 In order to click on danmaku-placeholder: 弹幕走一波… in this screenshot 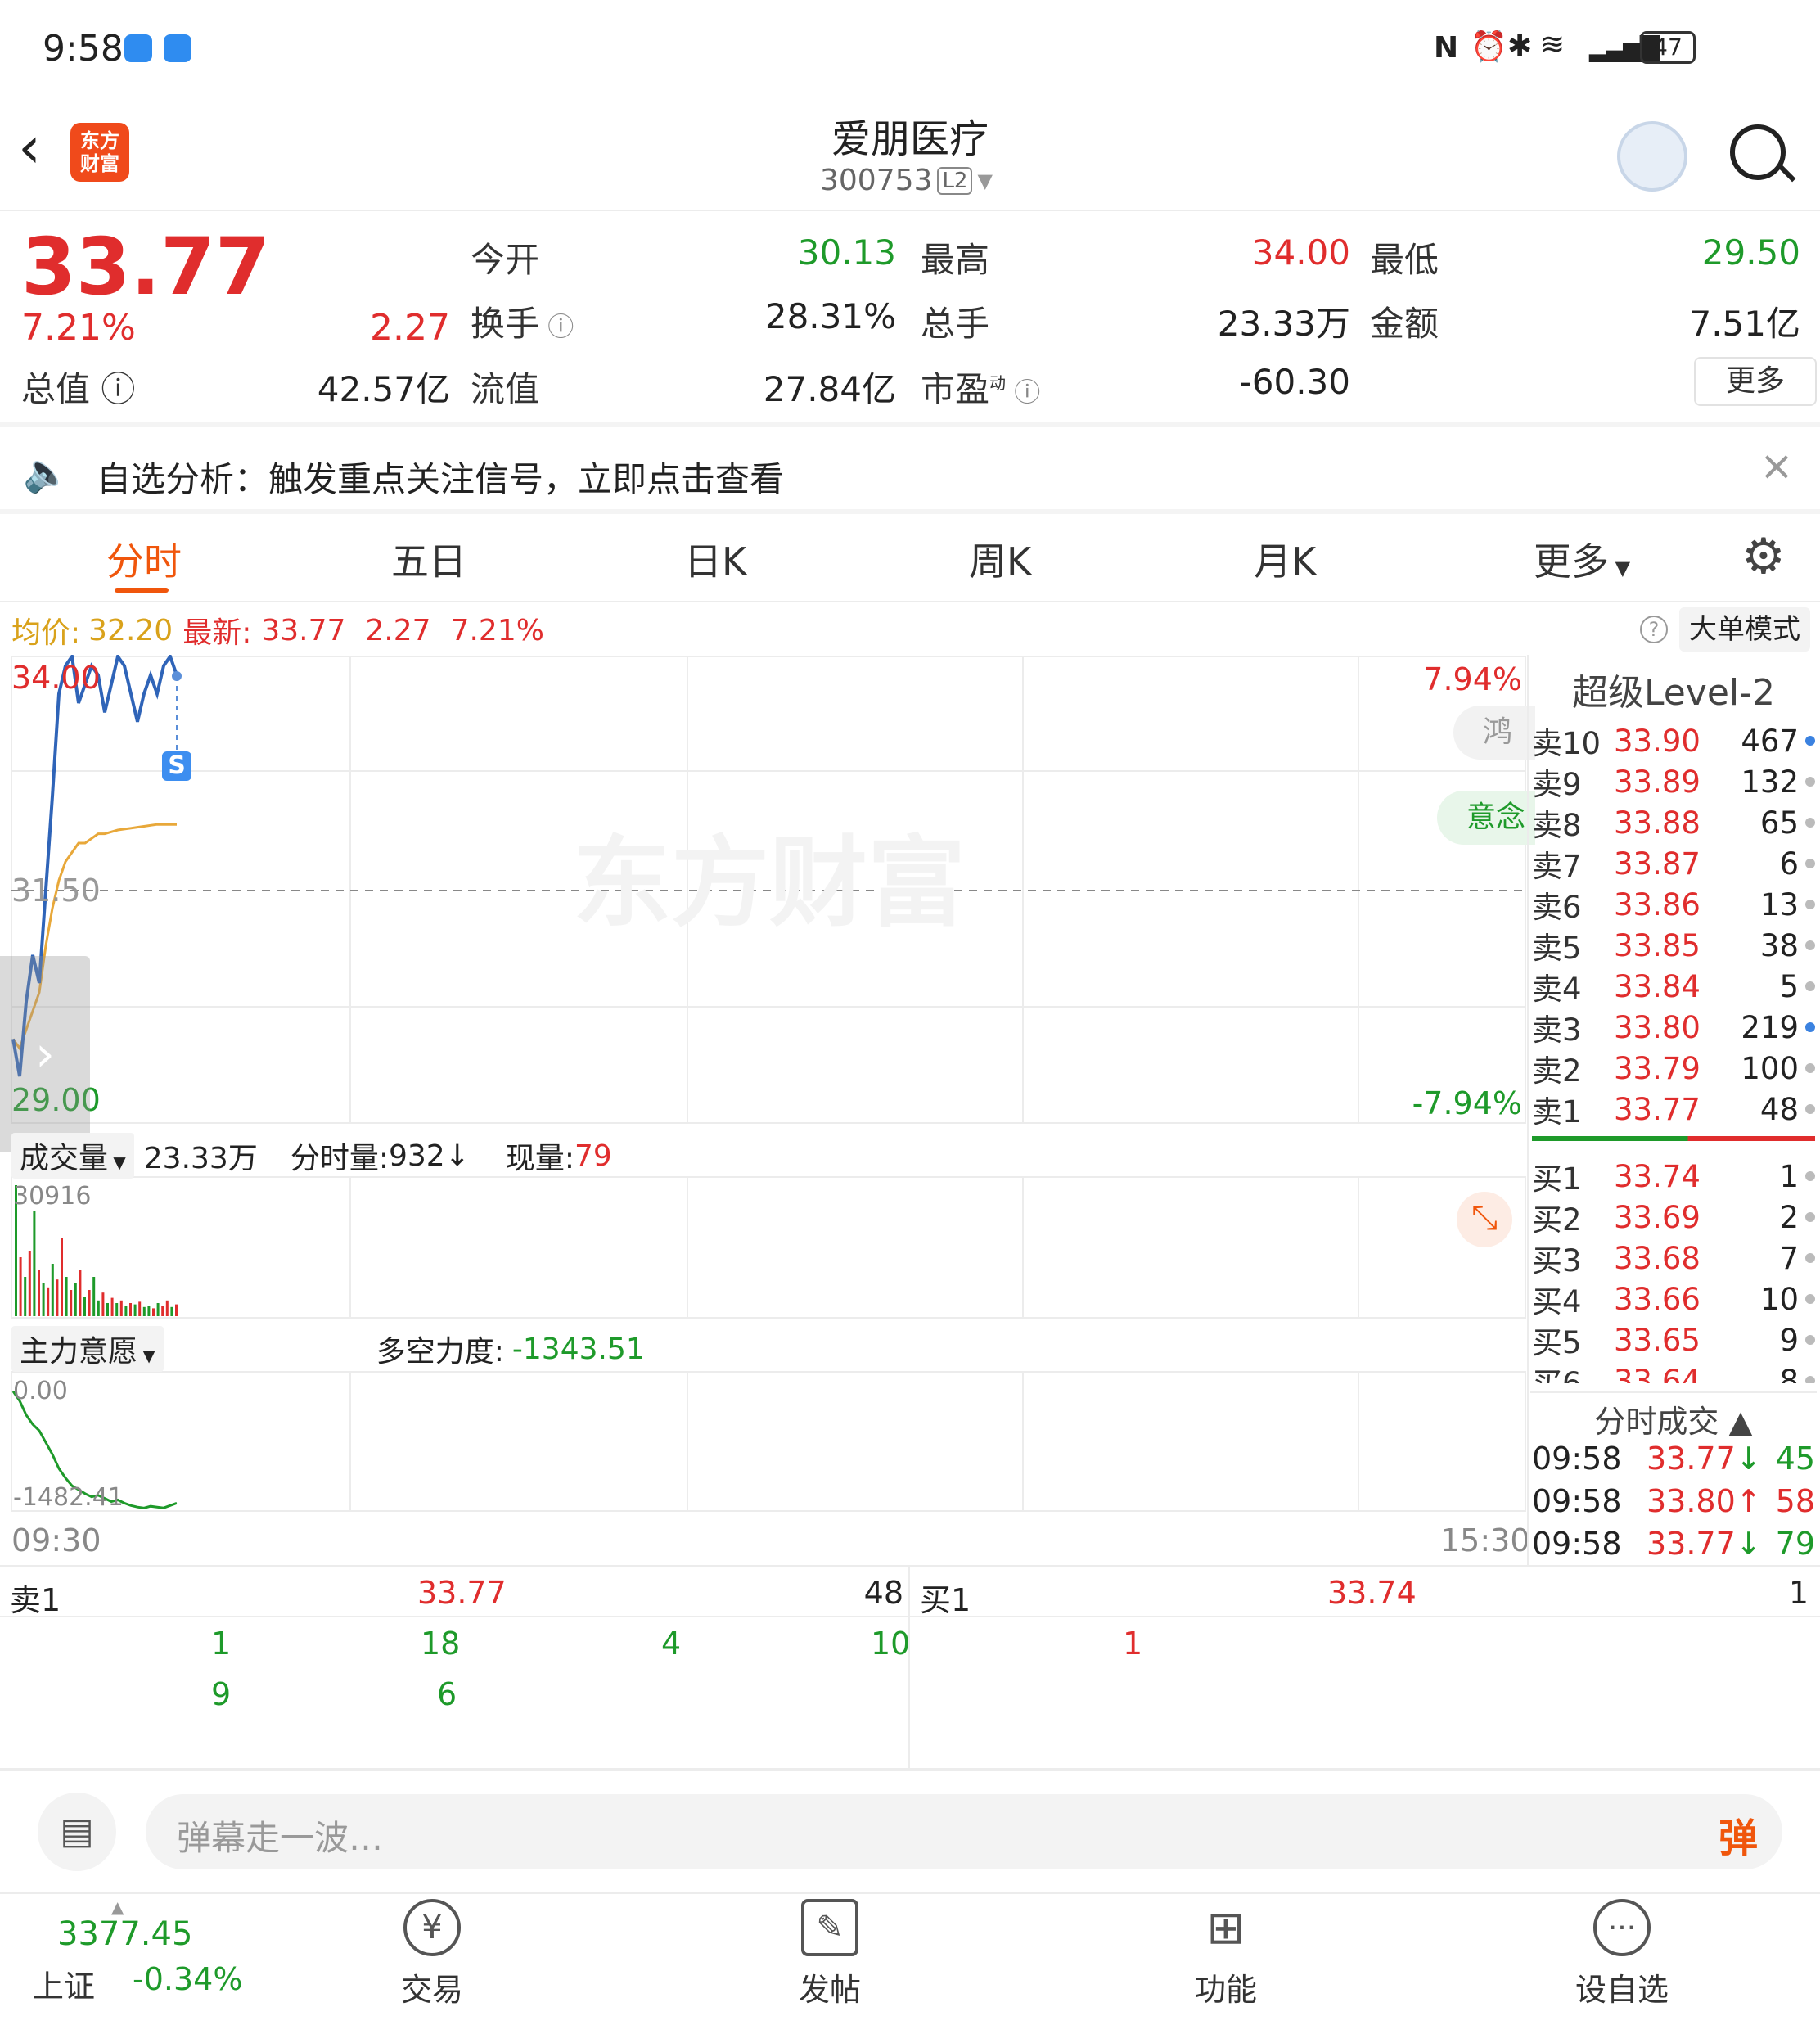, I will do `click(280, 1838)`.